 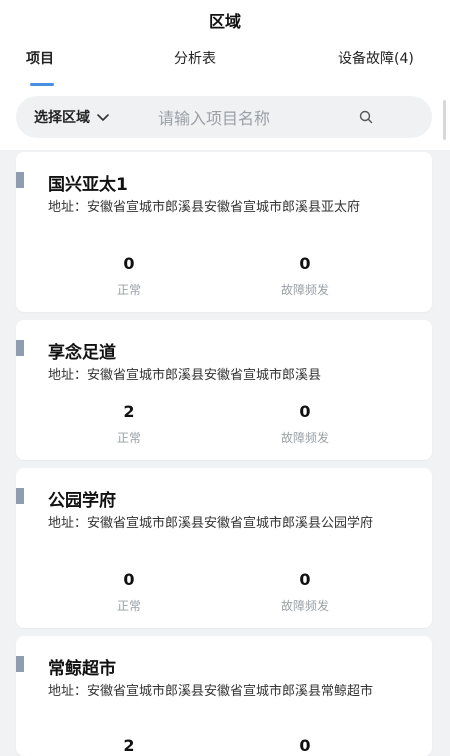 What do you see at coordinates (88, 185) in the screenshot?
I see `project-name: 国兴亚太1` at bounding box center [88, 185].